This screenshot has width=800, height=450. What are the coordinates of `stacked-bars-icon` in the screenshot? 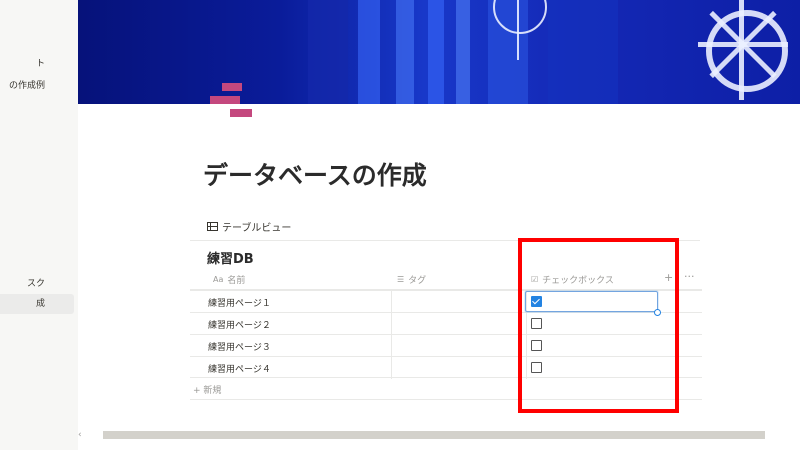 It's located at (232, 101).